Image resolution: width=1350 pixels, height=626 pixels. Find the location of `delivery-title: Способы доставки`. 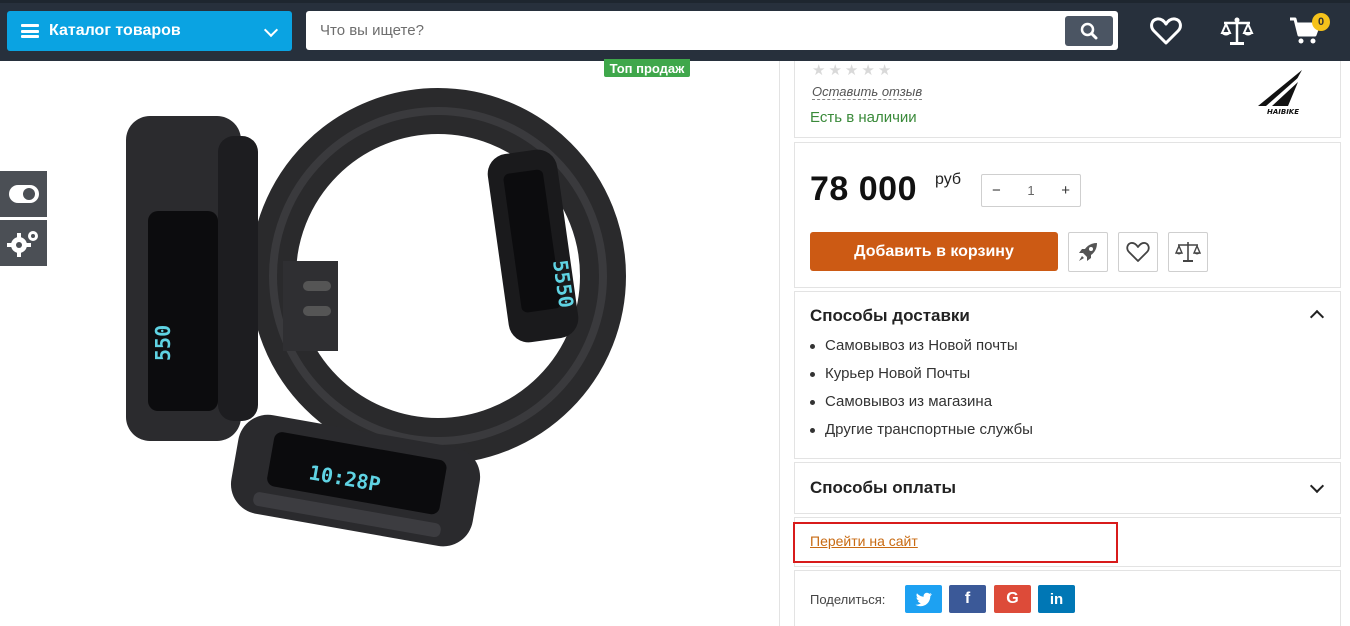

delivery-title: Способы доставки is located at coordinates (890, 316).